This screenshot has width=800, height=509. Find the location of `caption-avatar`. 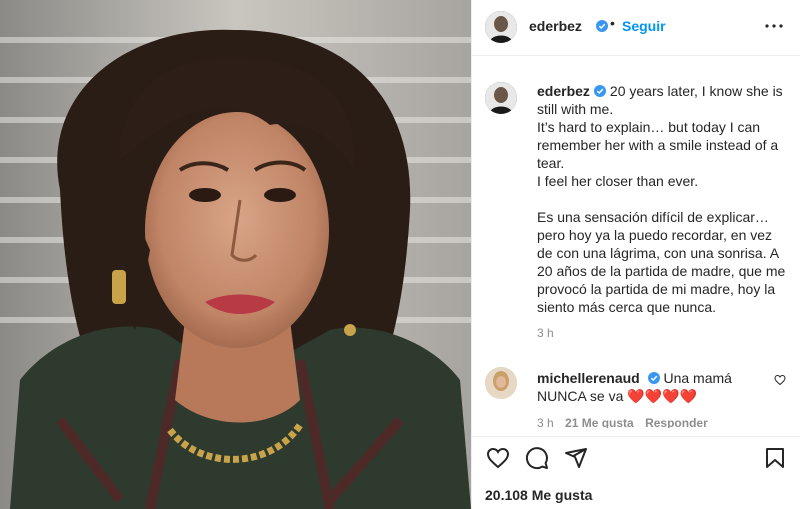

caption-avatar is located at coordinates (501, 98).